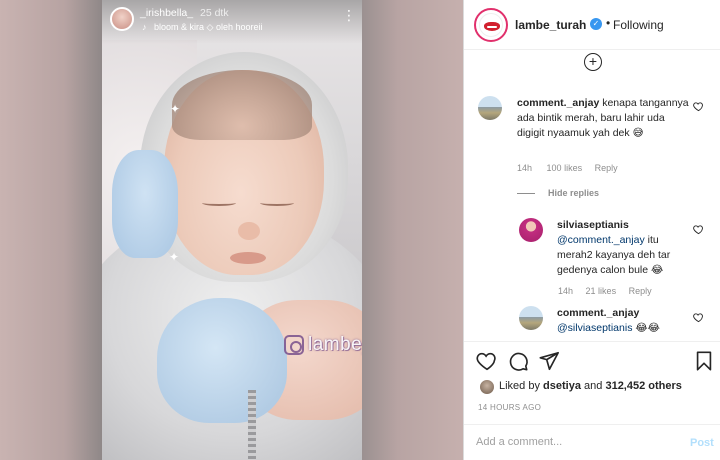  Describe the element at coordinates (624, 313) in the screenshot. I see `reply-username: comment._anjay` at that location.